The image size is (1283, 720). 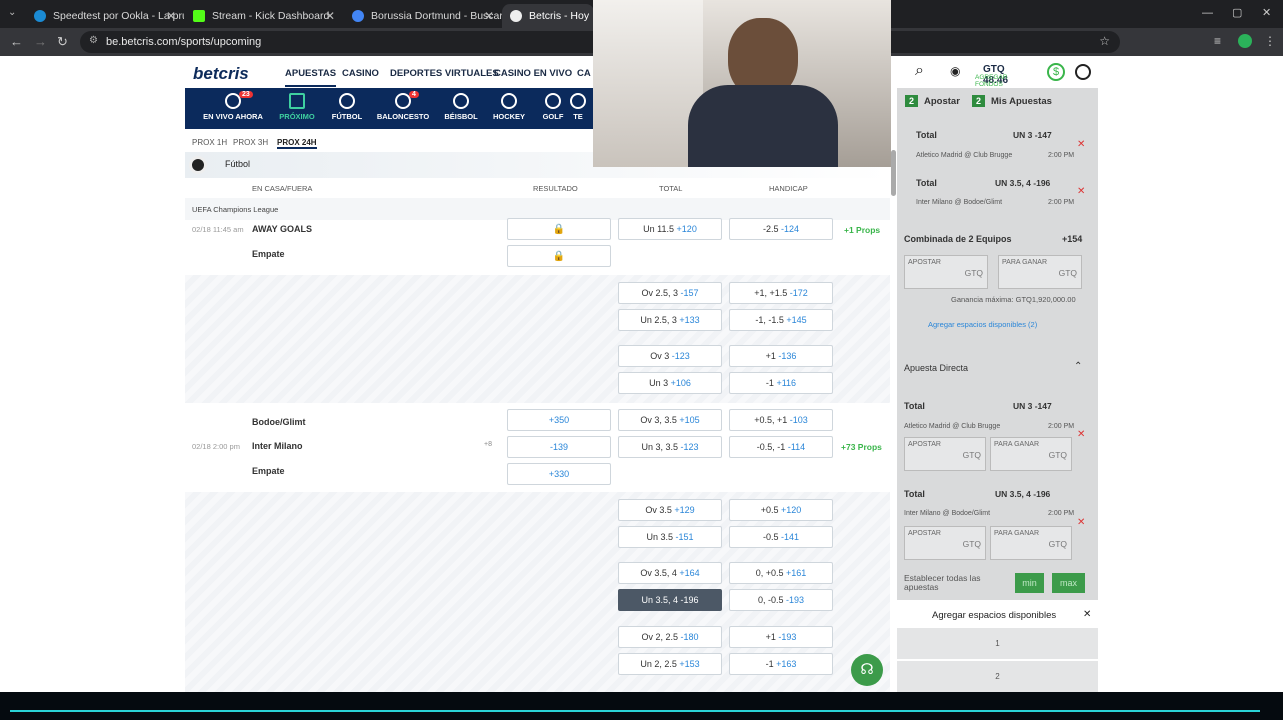 I want to click on handicap-odds-button: -1 +116, so click(x=781, y=383).